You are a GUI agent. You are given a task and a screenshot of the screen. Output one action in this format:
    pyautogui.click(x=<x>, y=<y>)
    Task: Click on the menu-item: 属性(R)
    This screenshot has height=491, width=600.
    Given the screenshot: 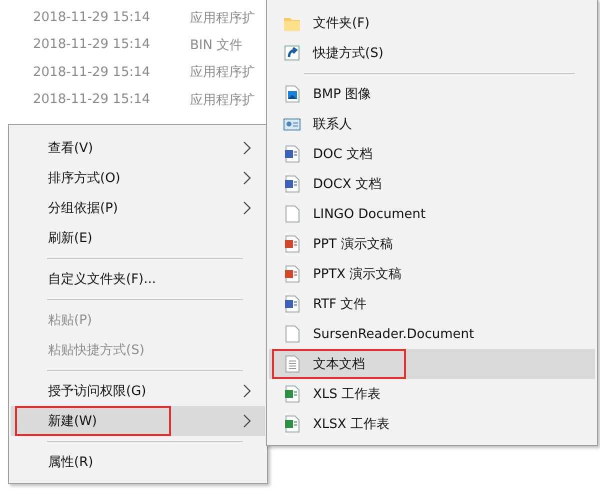 What is the action you would take?
    pyautogui.click(x=138, y=462)
    